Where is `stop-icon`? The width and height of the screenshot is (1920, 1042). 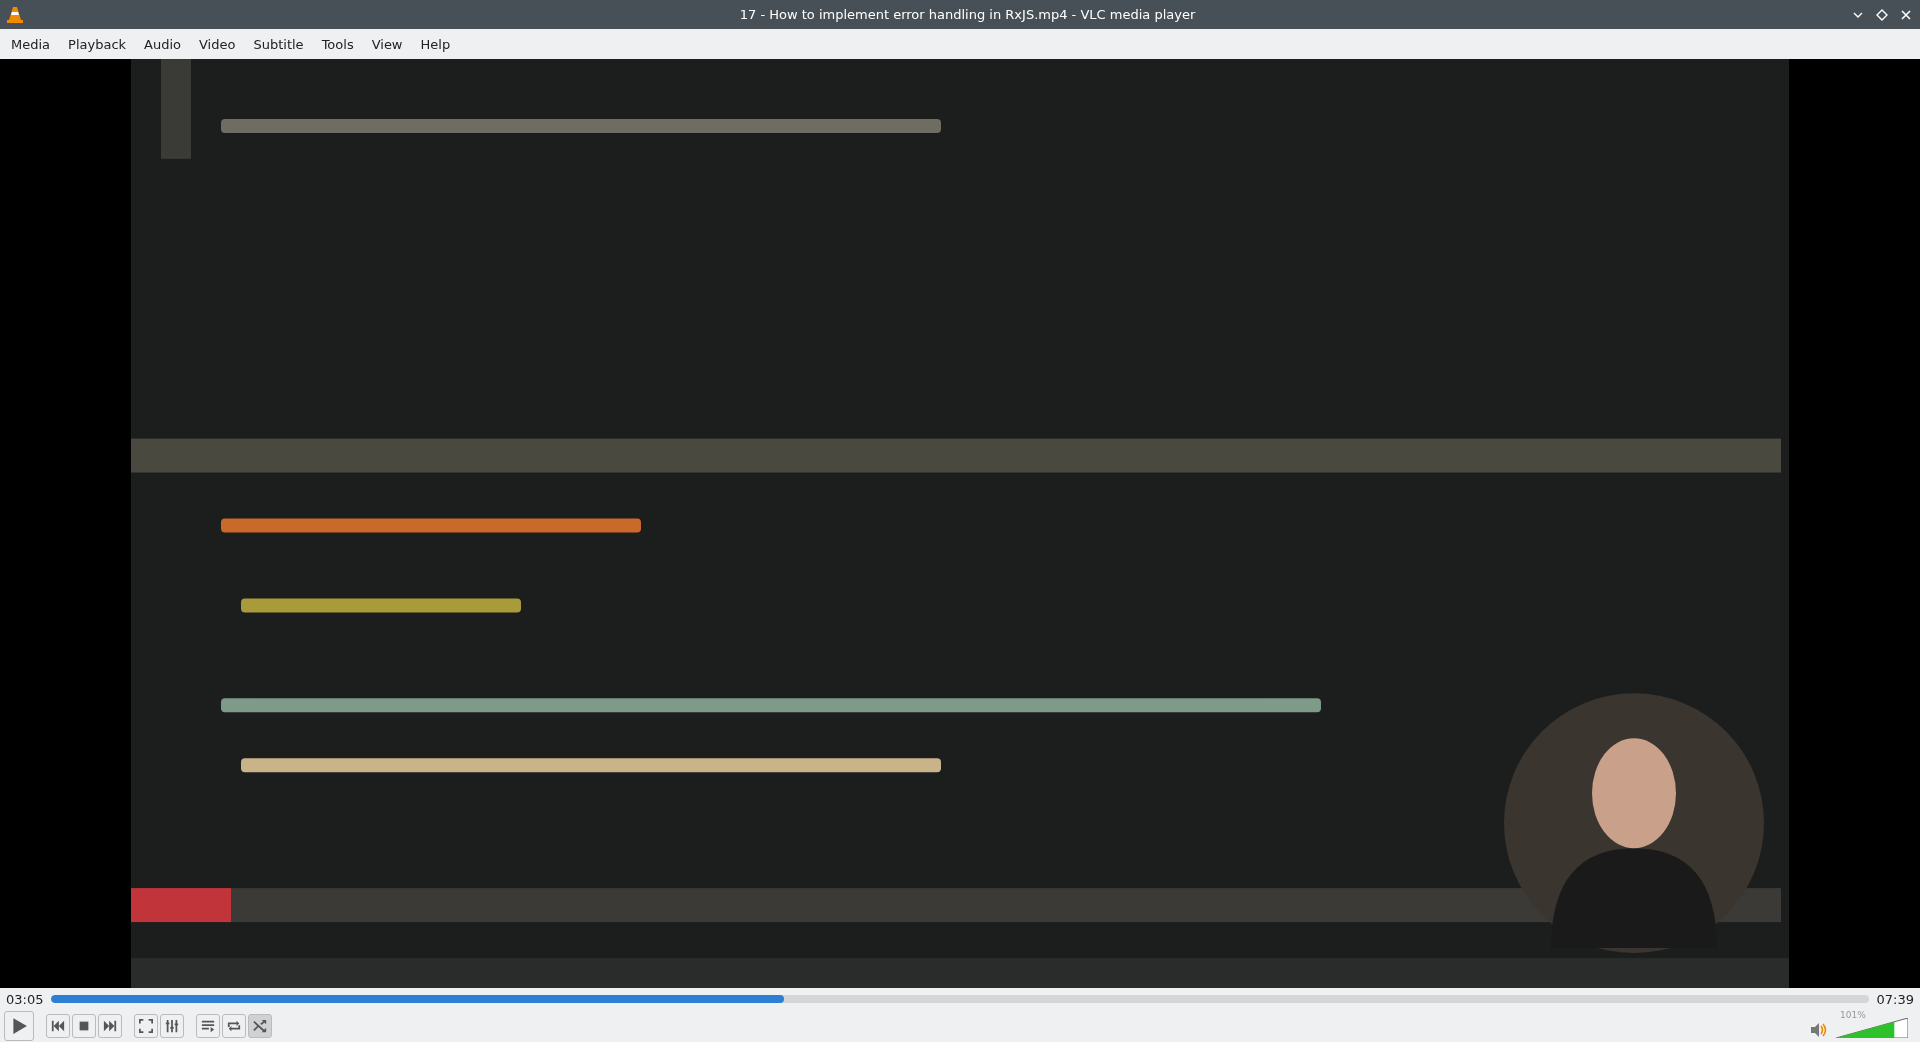
stop-icon is located at coordinates (84, 1026).